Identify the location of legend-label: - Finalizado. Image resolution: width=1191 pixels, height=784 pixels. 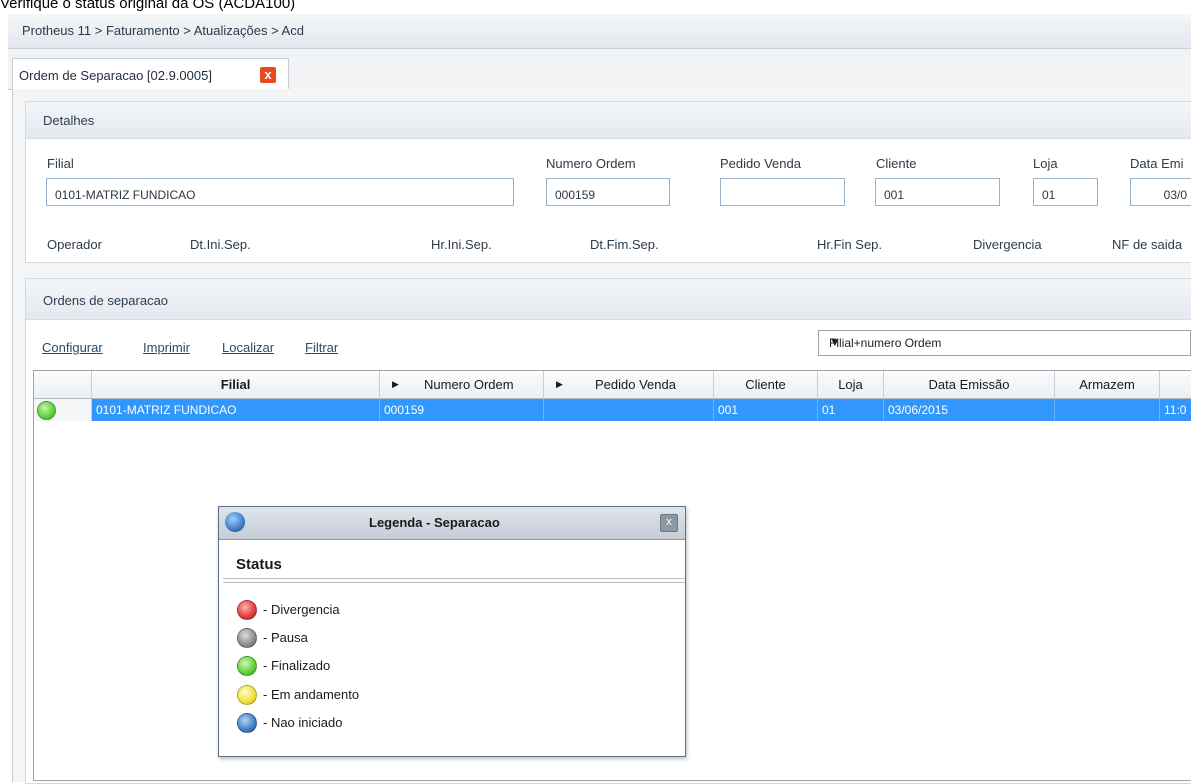
(297, 665).